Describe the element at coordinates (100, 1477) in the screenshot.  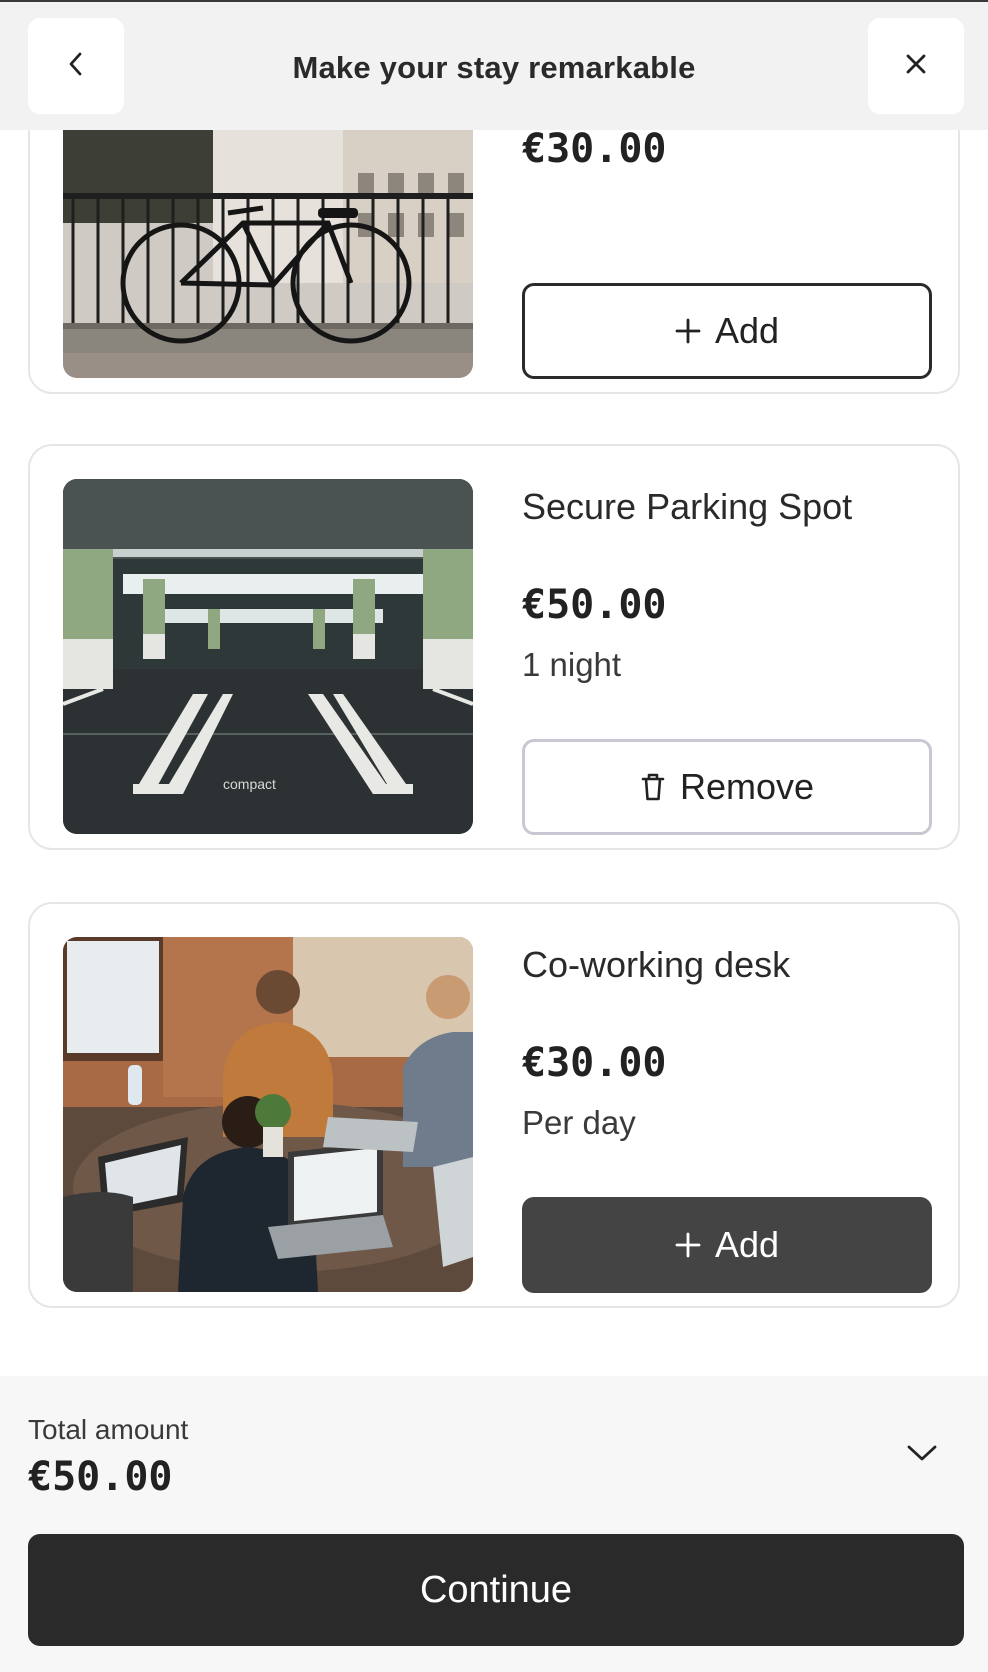
I see `total-value: €50.00` at that location.